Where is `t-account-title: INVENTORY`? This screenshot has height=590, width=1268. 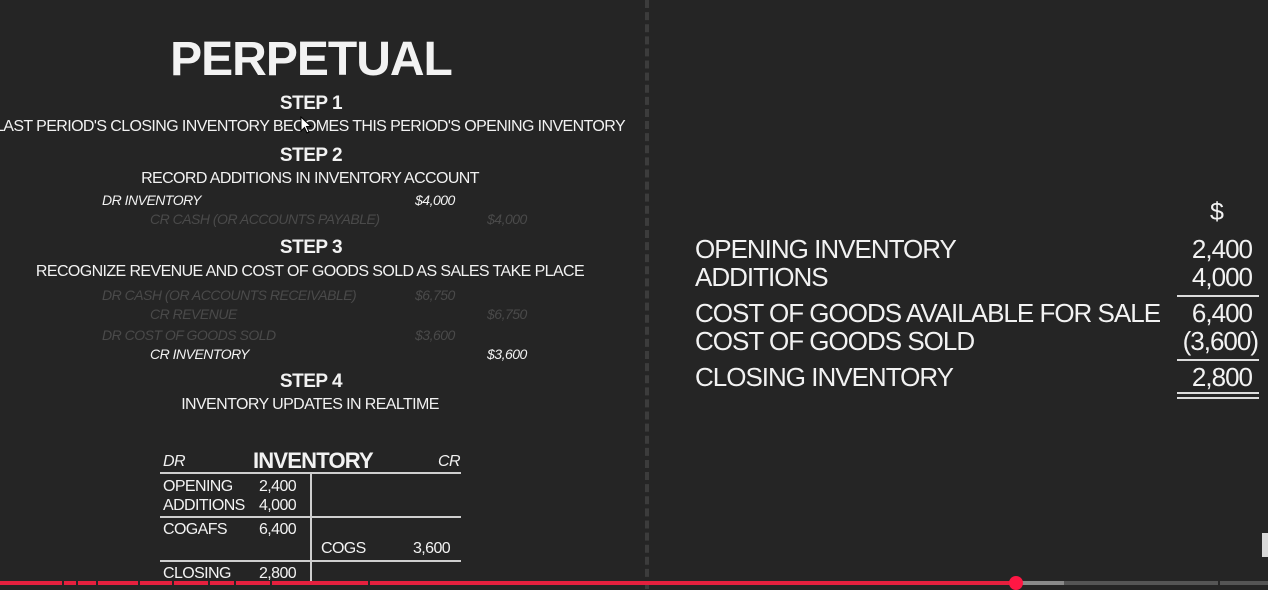 t-account-title: INVENTORY is located at coordinates (313, 460).